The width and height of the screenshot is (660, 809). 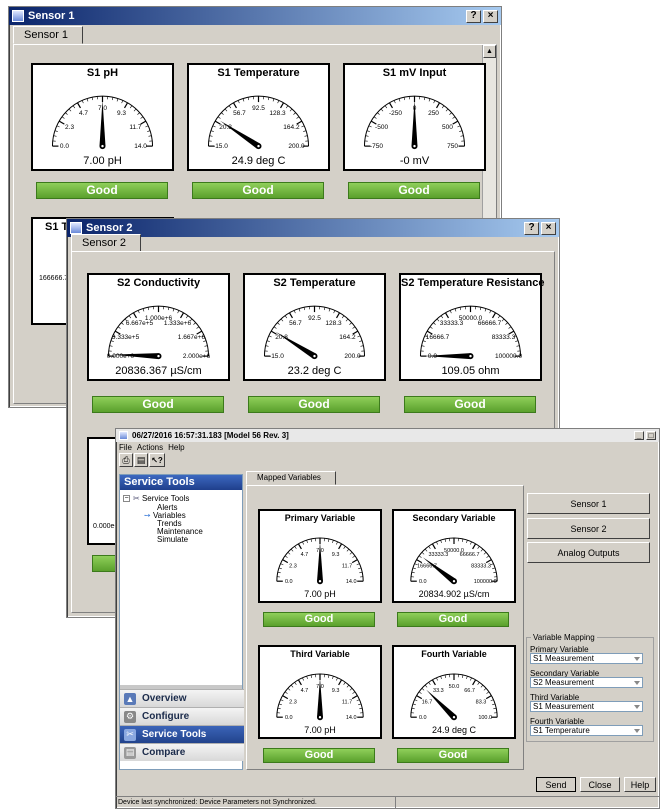 I want to click on gauge-title: S2 Conductivity, so click(x=158, y=283).